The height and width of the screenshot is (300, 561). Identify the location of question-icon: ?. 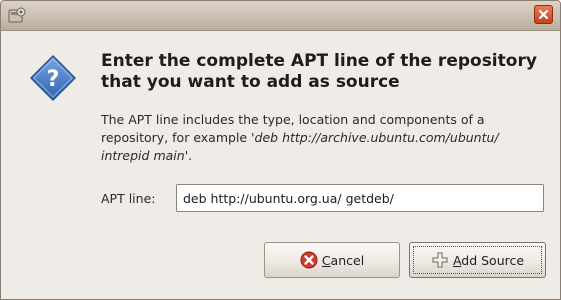
(53, 78).